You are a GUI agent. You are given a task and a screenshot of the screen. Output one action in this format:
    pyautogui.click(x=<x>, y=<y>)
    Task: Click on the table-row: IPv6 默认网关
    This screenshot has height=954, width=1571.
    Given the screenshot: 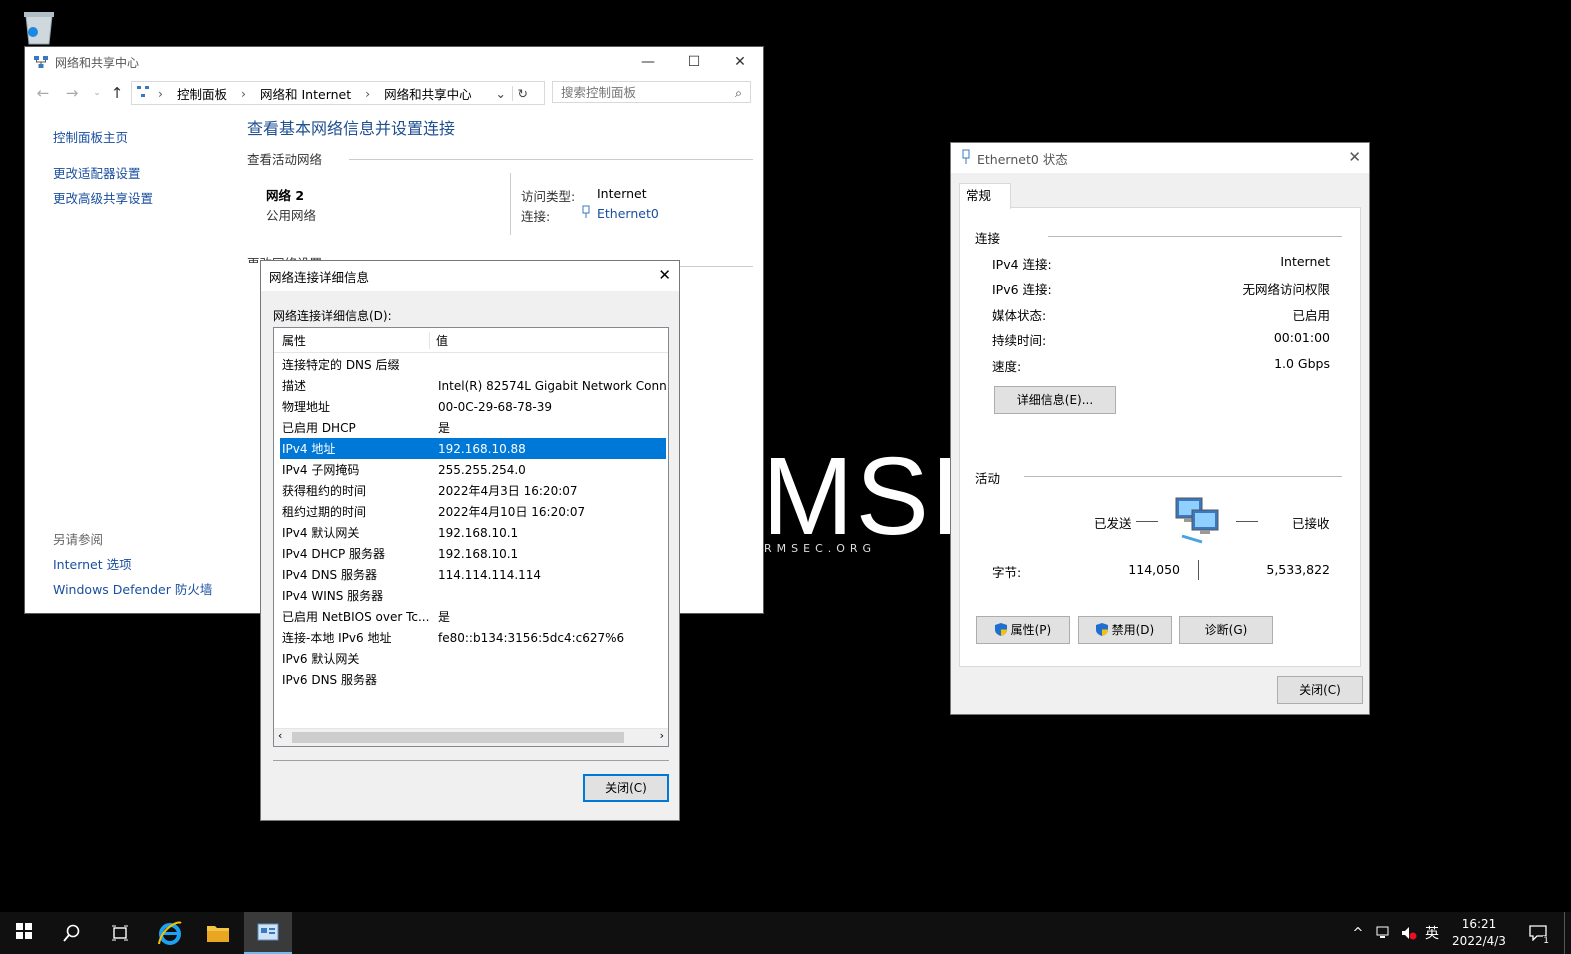 What is the action you would take?
    pyautogui.click(x=473, y=658)
    